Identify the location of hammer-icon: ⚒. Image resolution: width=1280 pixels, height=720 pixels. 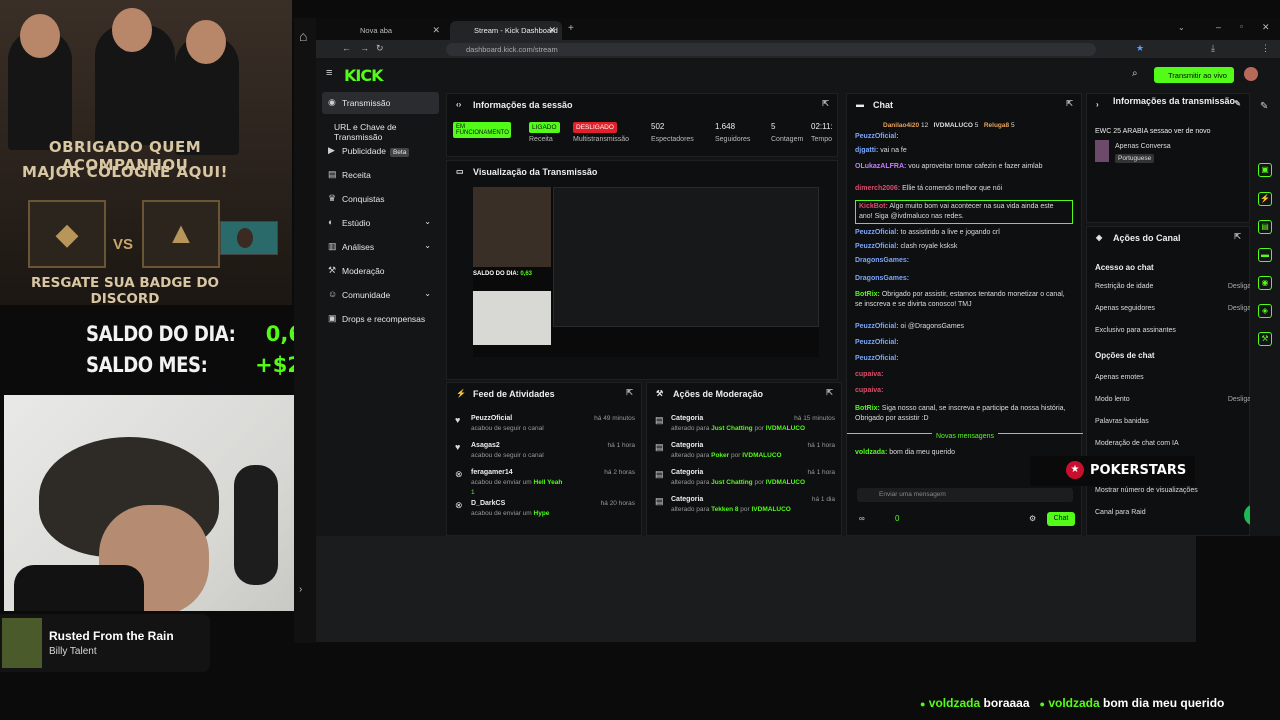
(1265, 339).